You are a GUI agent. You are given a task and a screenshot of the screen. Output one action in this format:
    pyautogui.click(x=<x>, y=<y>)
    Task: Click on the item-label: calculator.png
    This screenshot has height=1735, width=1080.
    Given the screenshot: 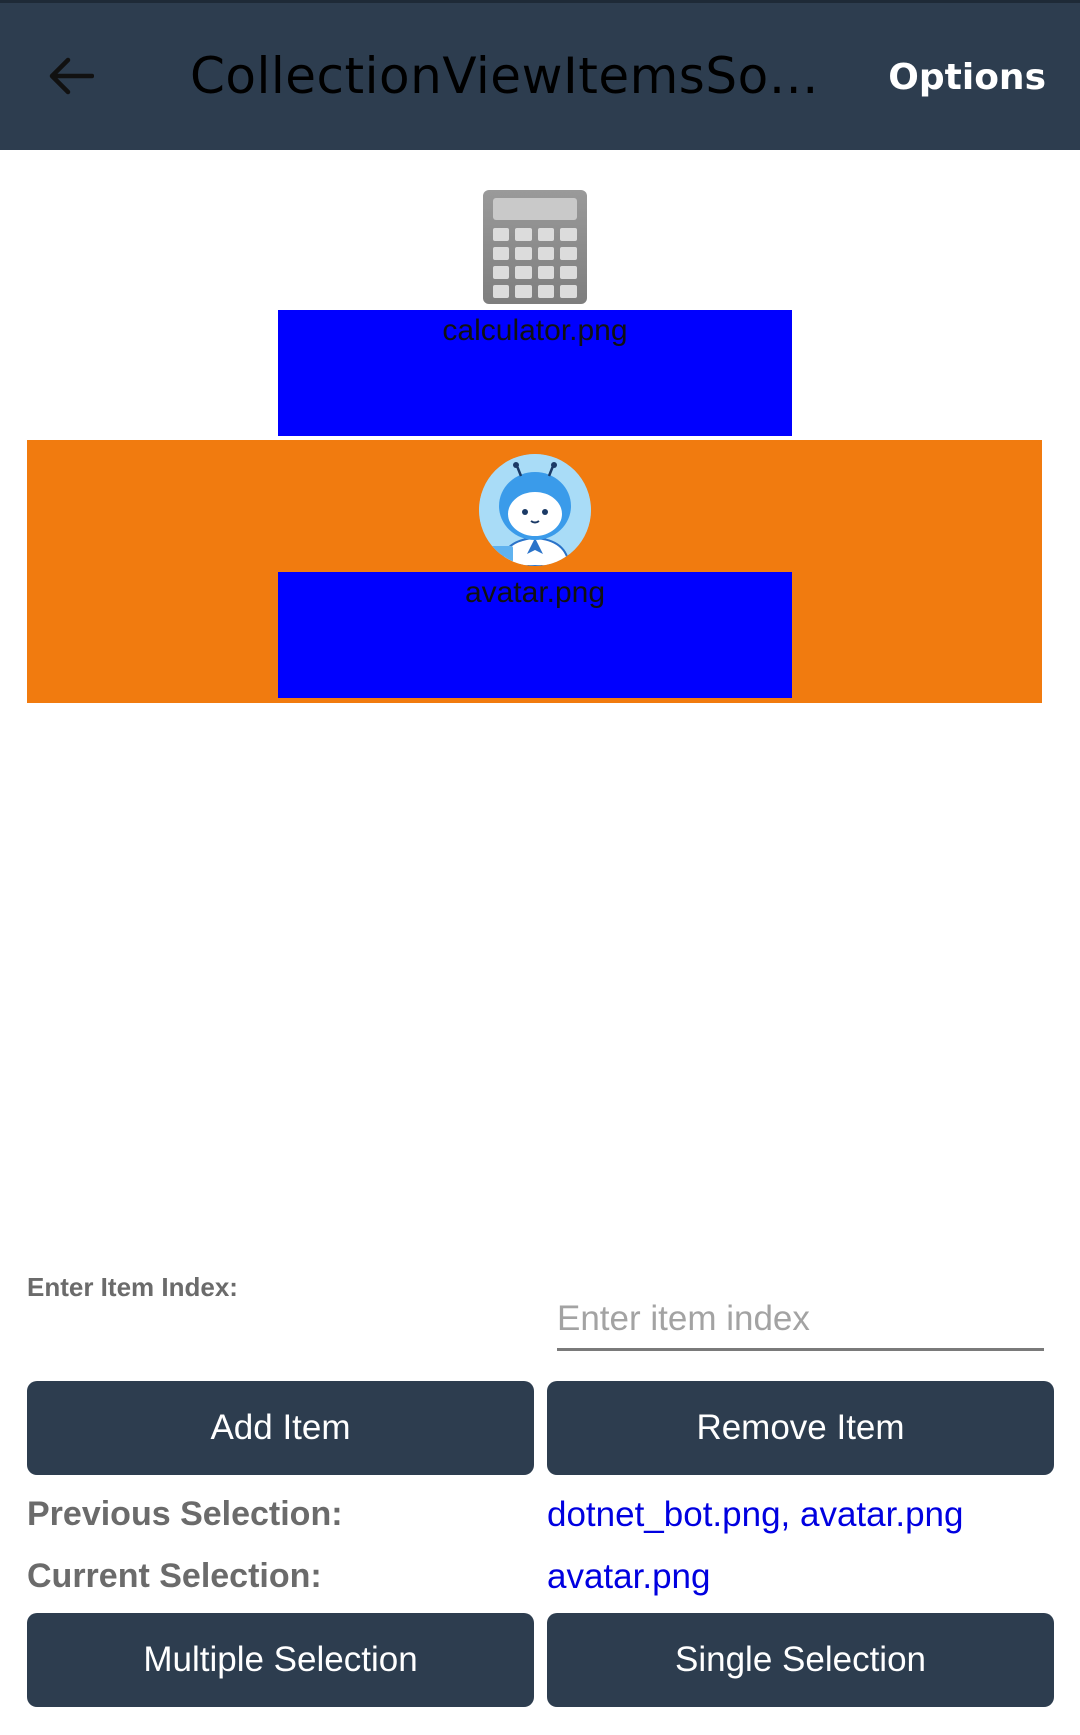 What is the action you would take?
    pyautogui.click(x=535, y=330)
    